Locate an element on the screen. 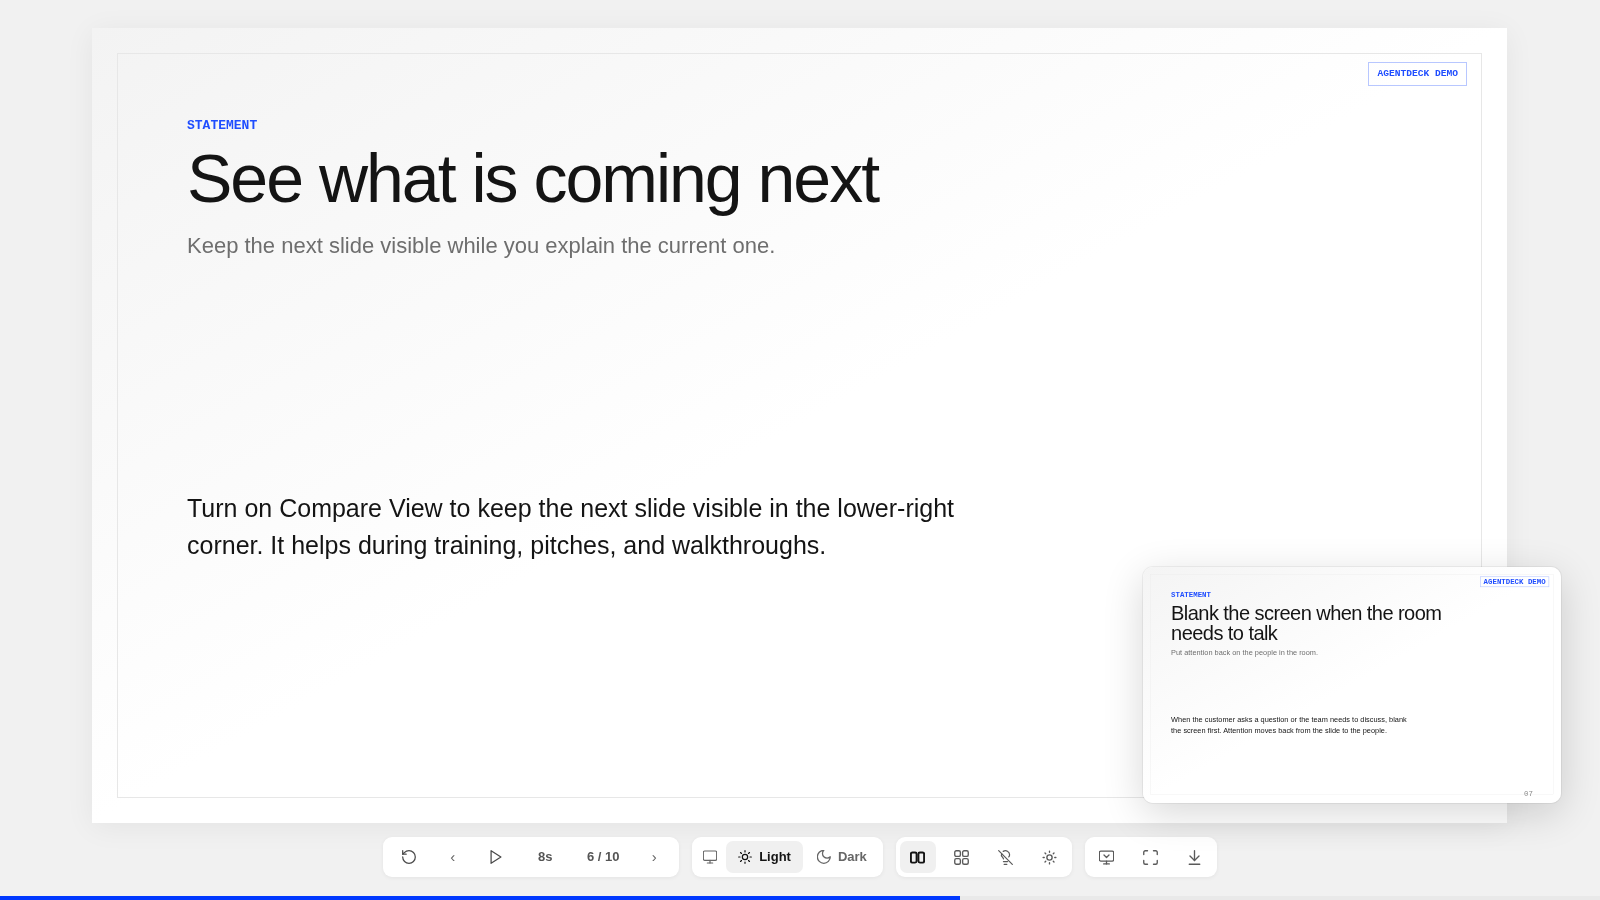  slide-subtitle: Keep the next slide visible while you explain the current one. is located at coordinates (481, 246).